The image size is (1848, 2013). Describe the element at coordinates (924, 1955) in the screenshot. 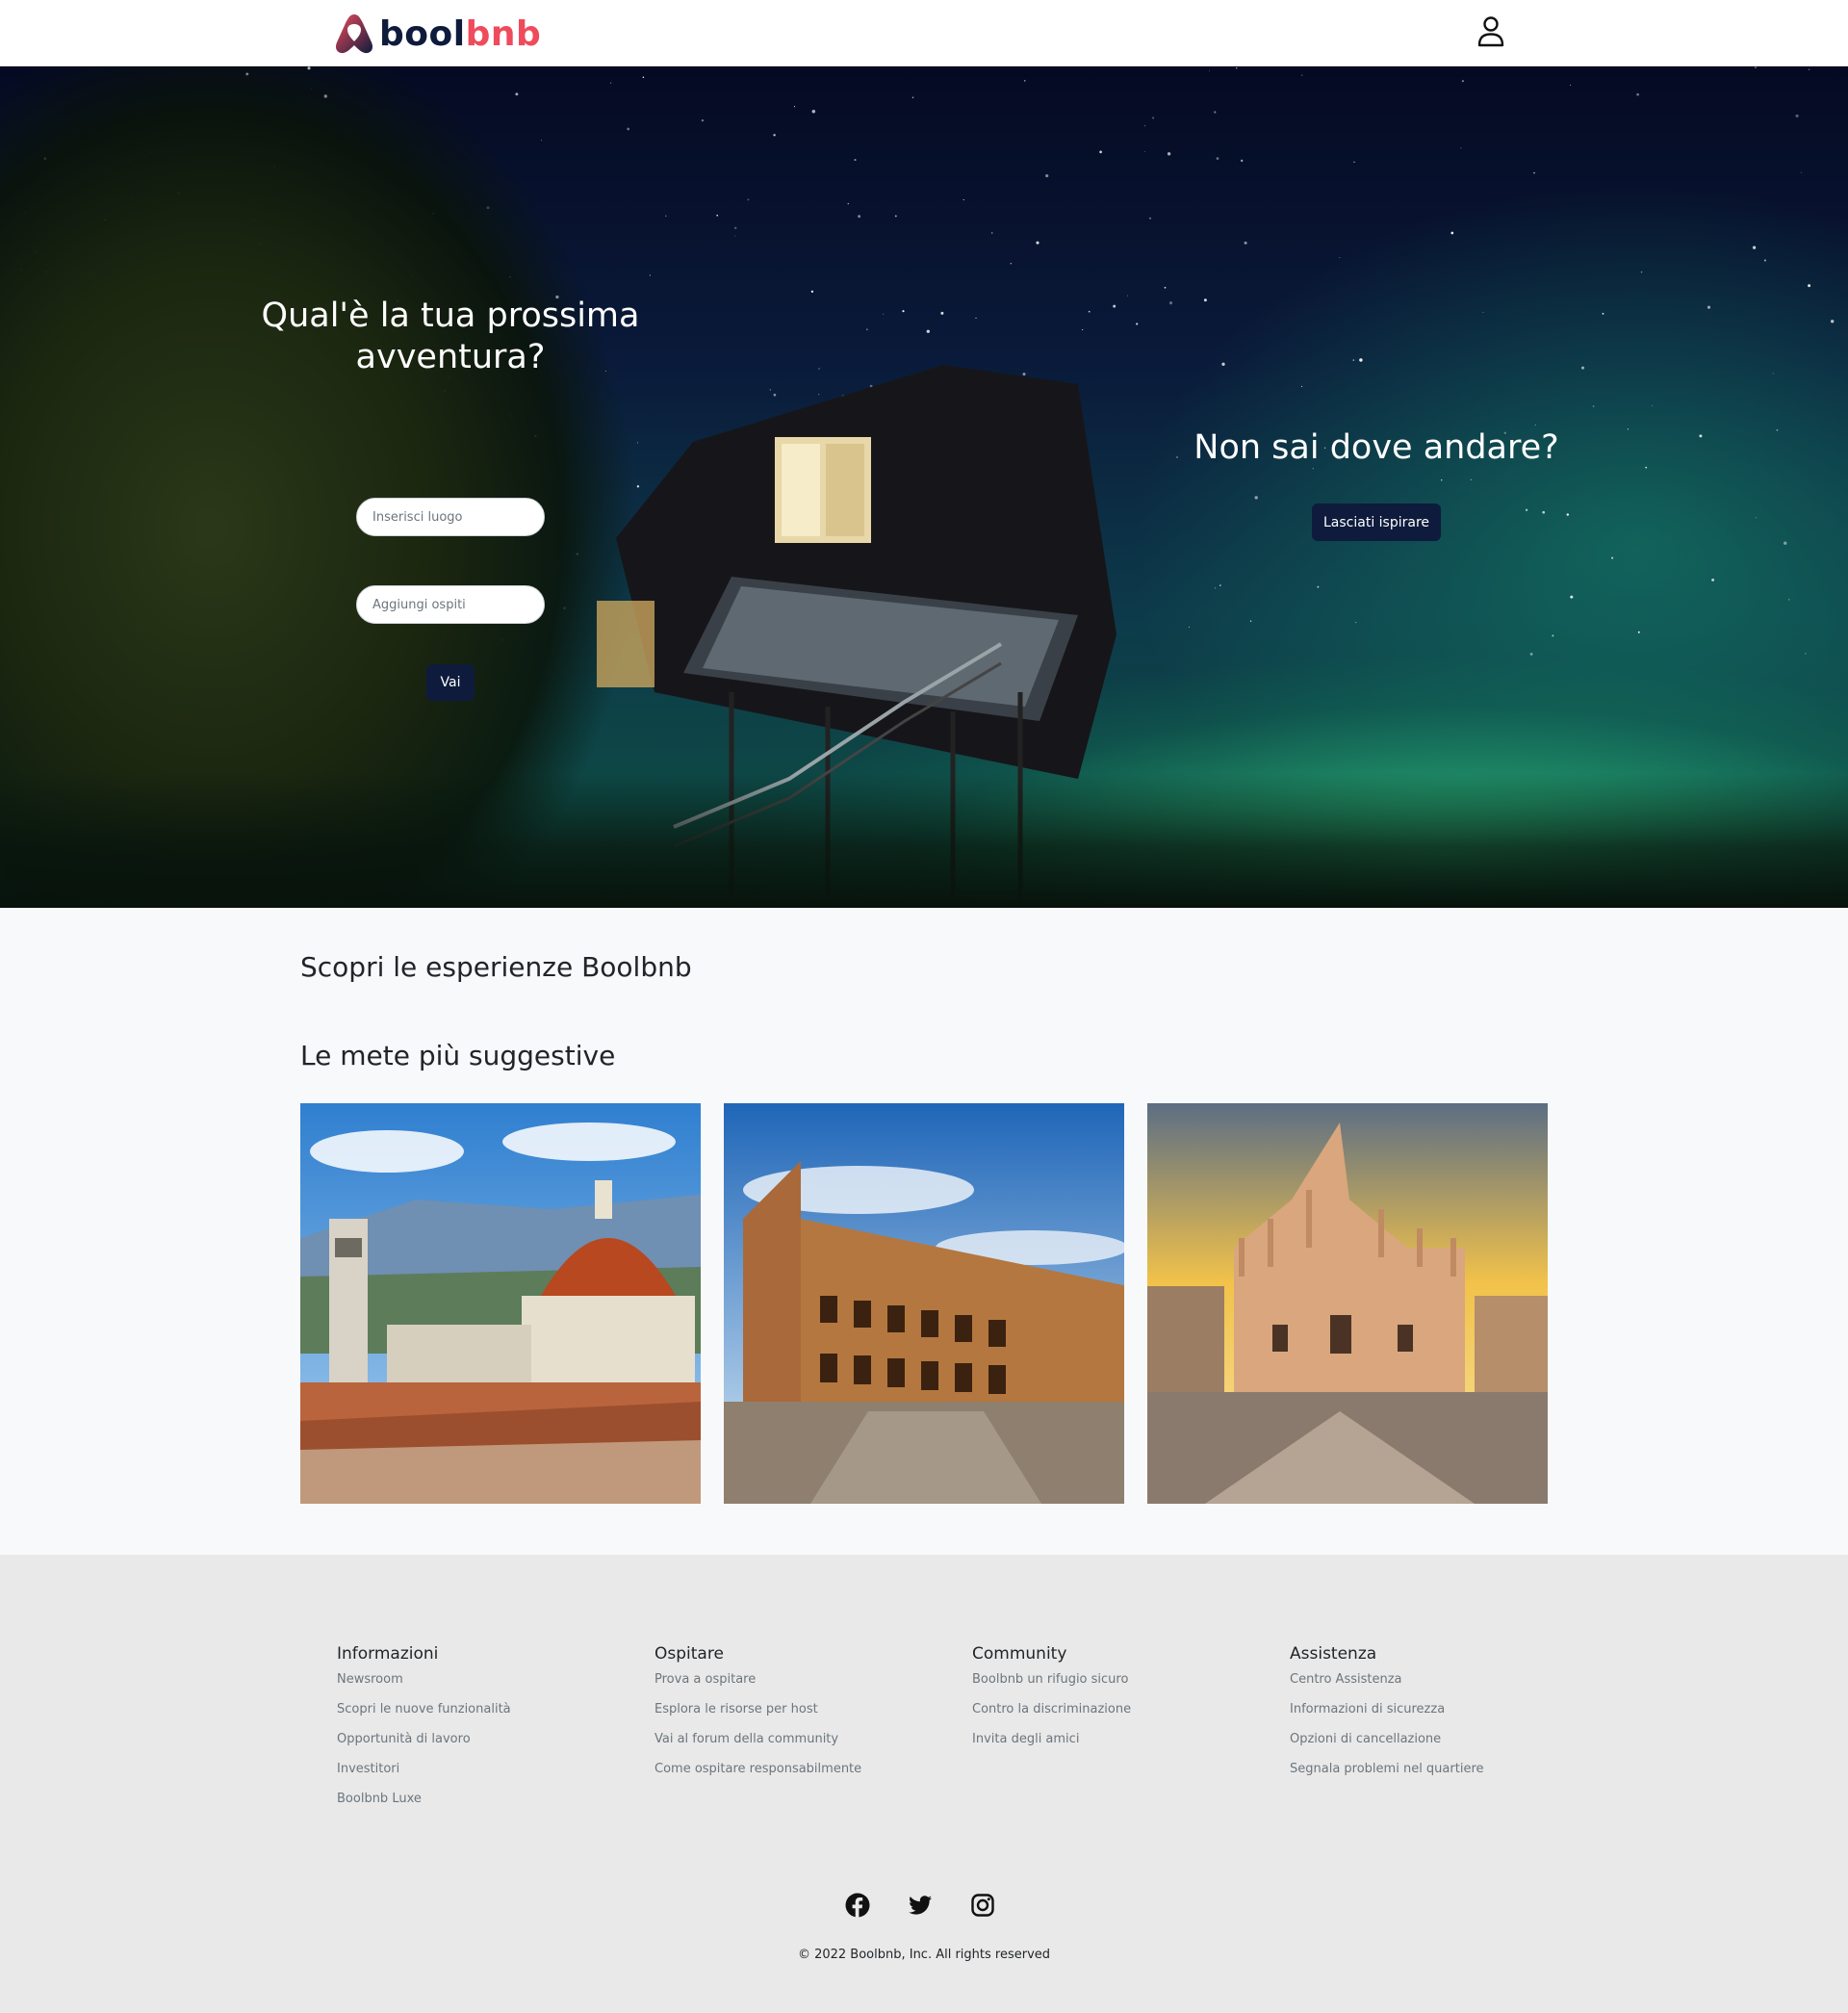

I see `copyright-text: © 2022 Boolbnb, Inc. All rights reserved` at that location.